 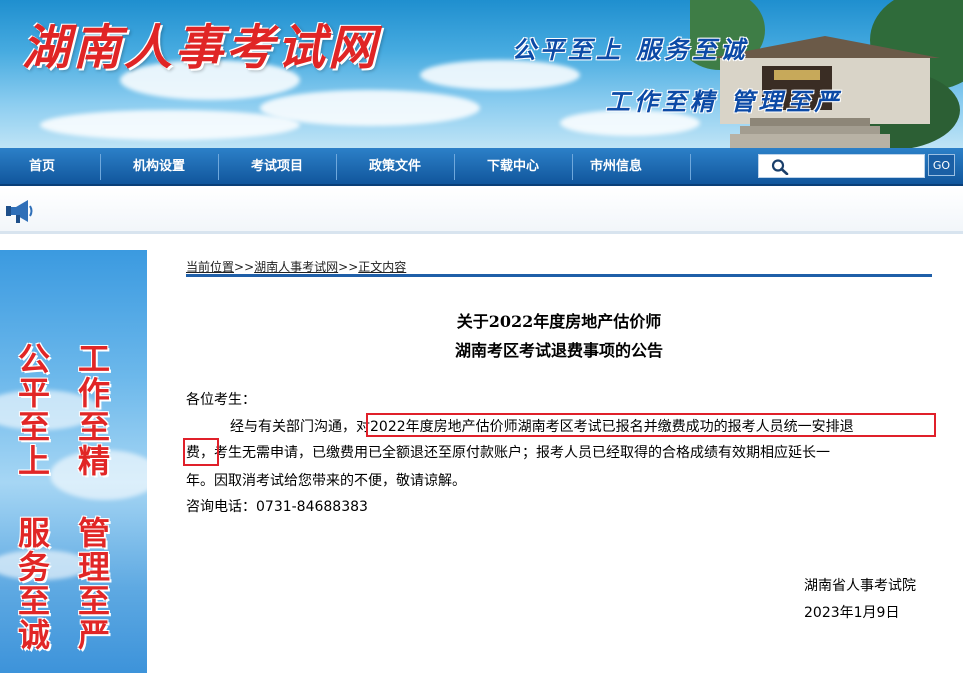 What do you see at coordinates (33, 359) in the screenshot?
I see `slogan-char: 公` at bounding box center [33, 359].